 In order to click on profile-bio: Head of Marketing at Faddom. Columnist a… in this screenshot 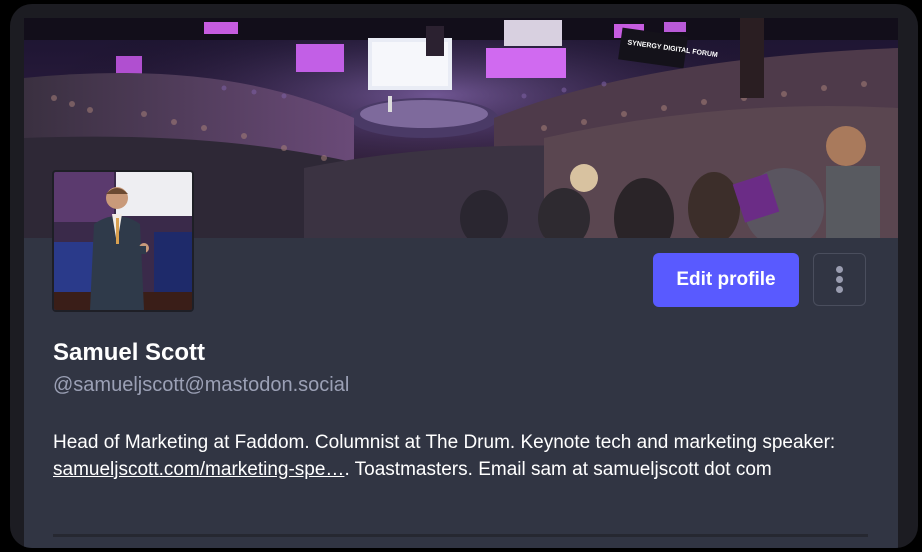, I will do `click(463, 456)`.